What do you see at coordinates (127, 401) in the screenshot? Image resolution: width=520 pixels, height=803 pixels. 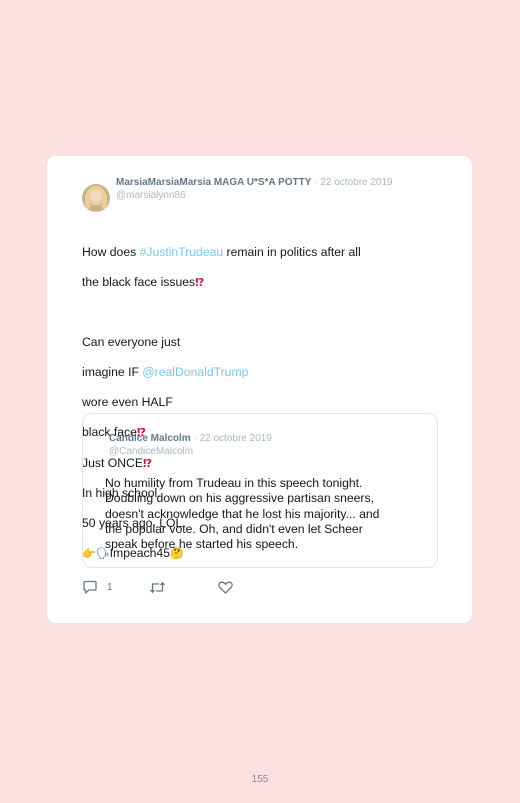 I see `tweet-line: wore even HALF` at bounding box center [127, 401].